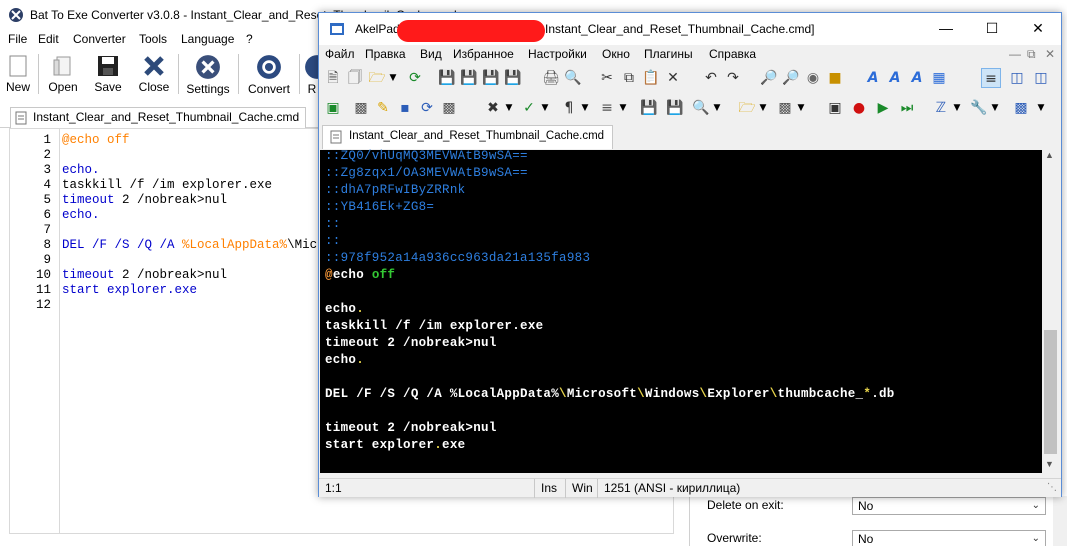 This screenshot has width=1067, height=546. Describe the element at coordinates (1021, 108) in the screenshot. I see `notes-icon: ▩` at that location.